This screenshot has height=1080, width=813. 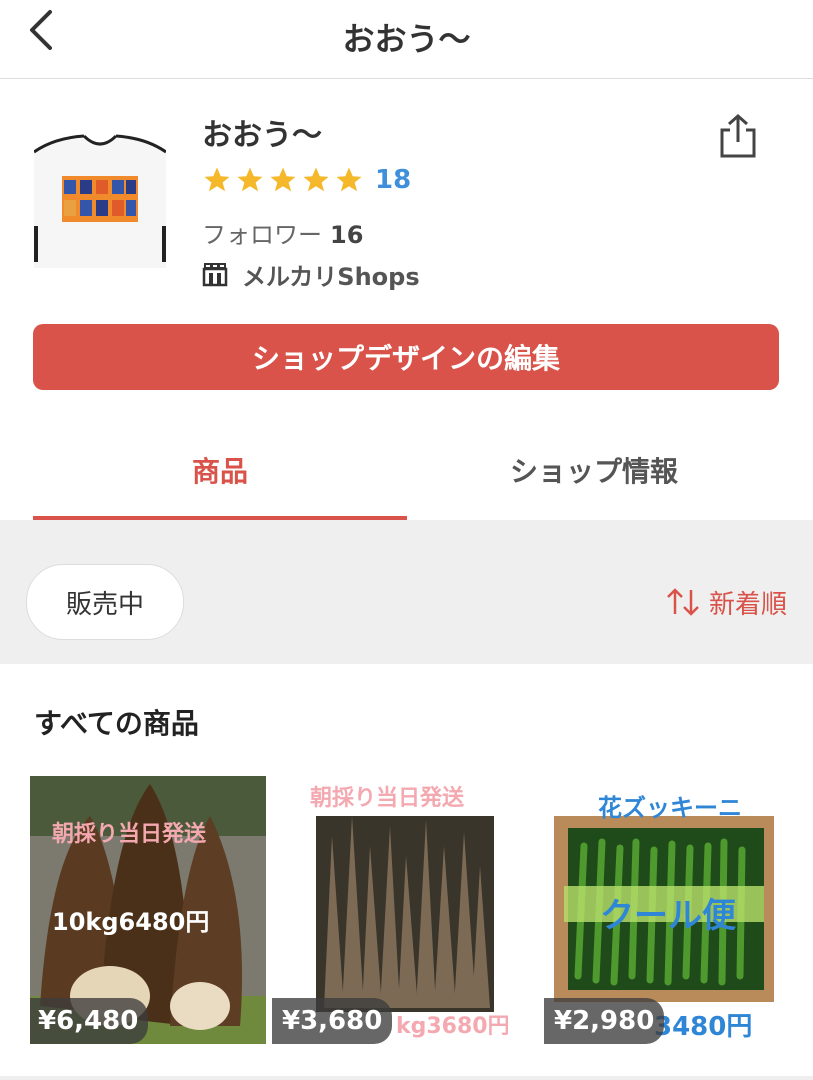 What do you see at coordinates (406, 592) in the screenshot?
I see `filter-bar: 販売中 新着順` at bounding box center [406, 592].